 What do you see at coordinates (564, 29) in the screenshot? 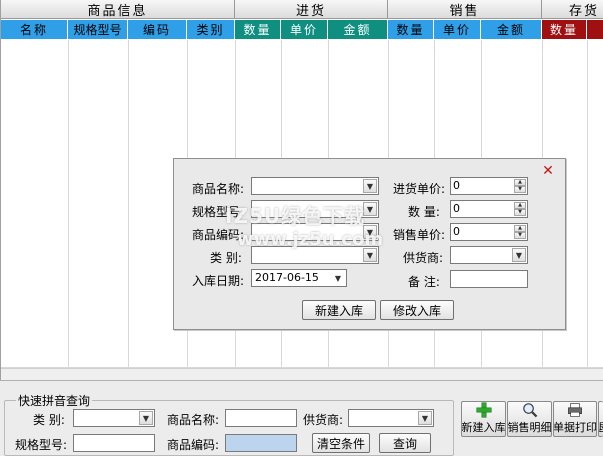
I see `col-header-stock-qty: 数量` at bounding box center [564, 29].